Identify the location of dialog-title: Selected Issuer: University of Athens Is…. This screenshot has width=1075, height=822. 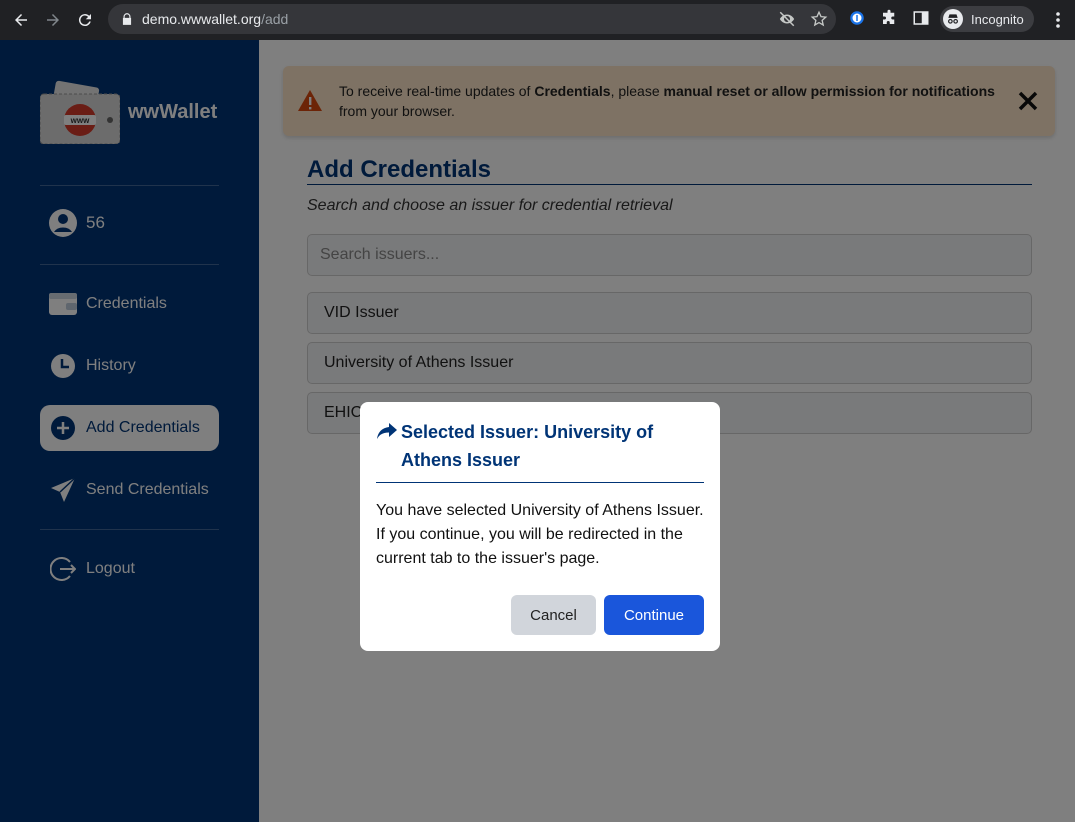
(540, 446).